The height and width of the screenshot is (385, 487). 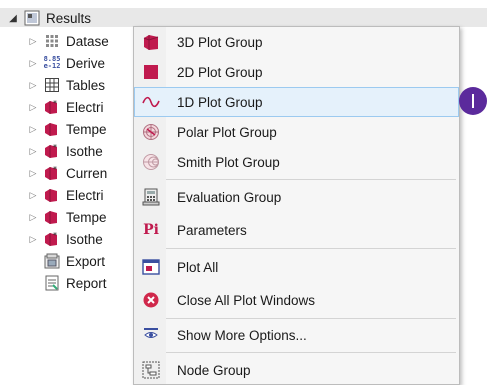 I want to click on tree-node-datasets: ▷ Datase, so click(x=67, y=41).